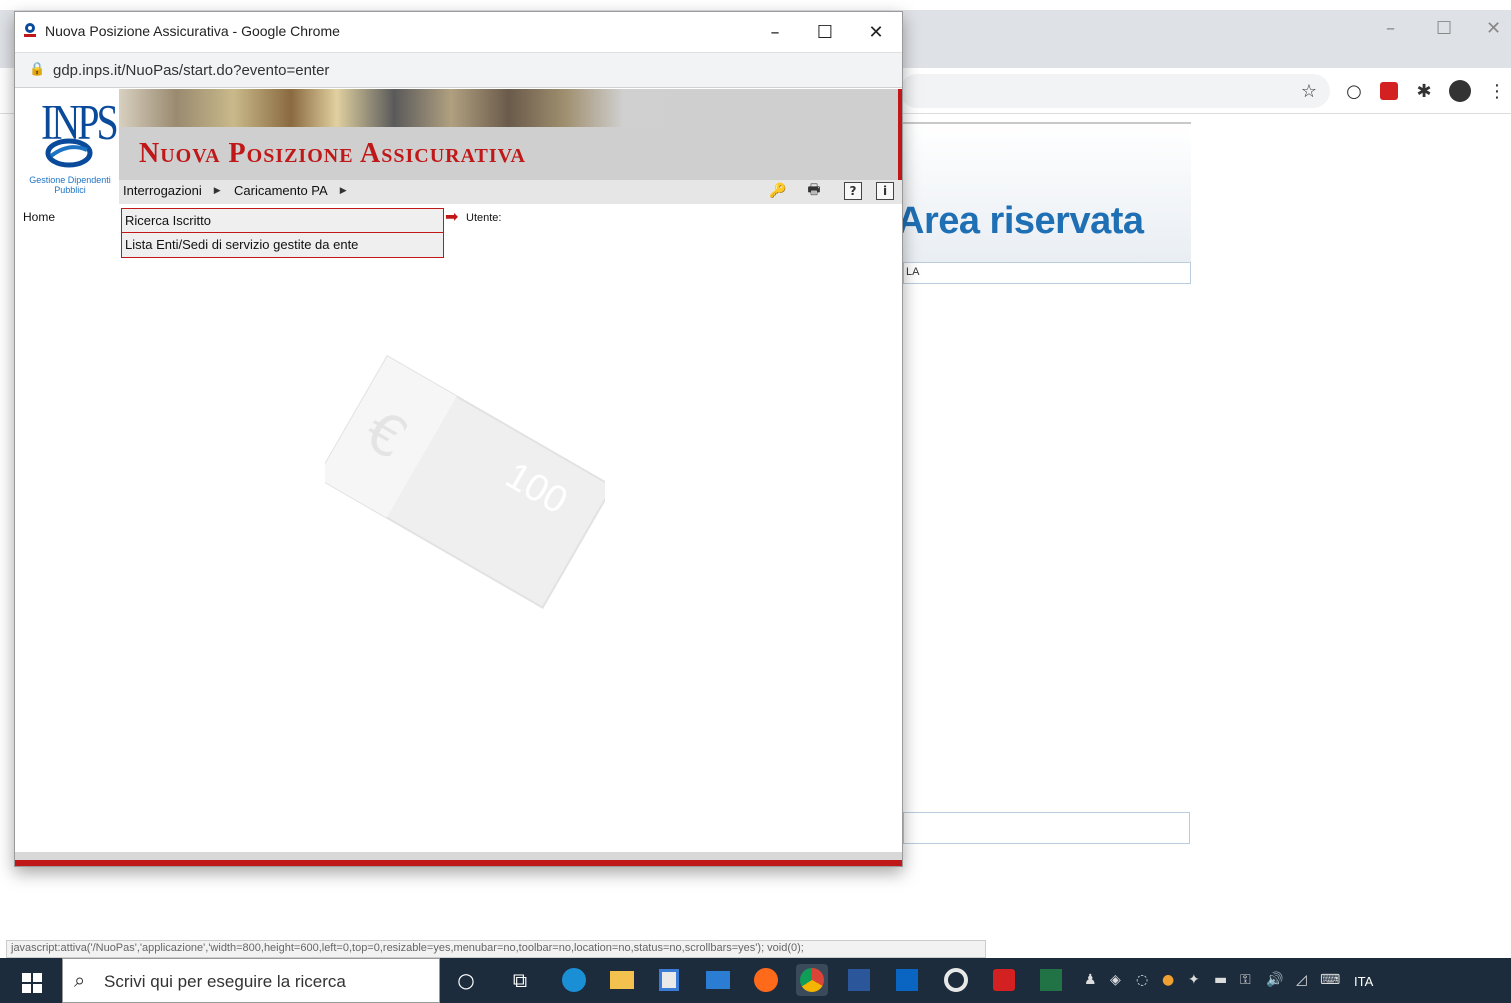  Describe the element at coordinates (1115, 980) in the screenshot. I see `tray-shield-icon: ◈` at that location.